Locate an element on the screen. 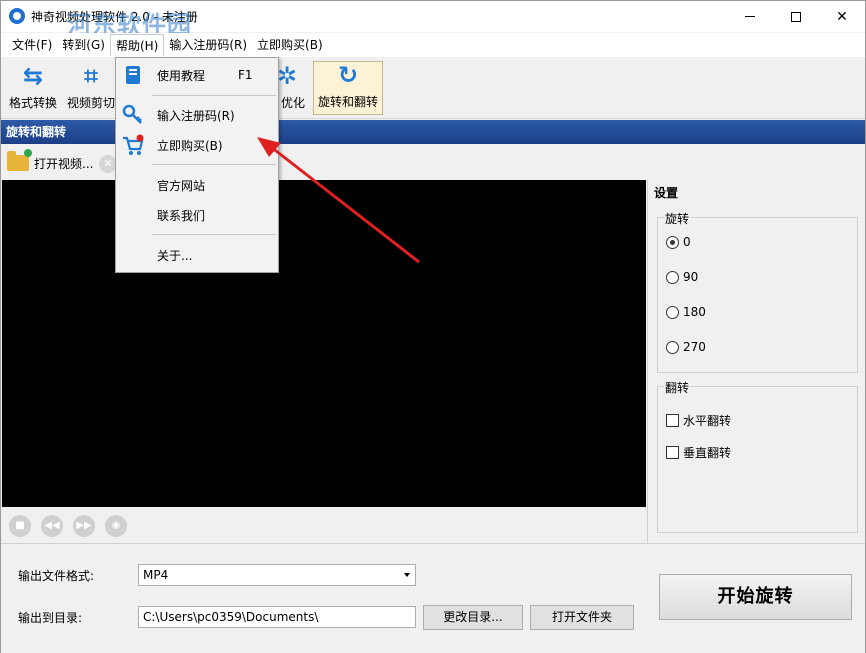 This screenshot has height=653, width=866. help-menu-buy: 立即购买(B) is located at coordinates (197, 145).